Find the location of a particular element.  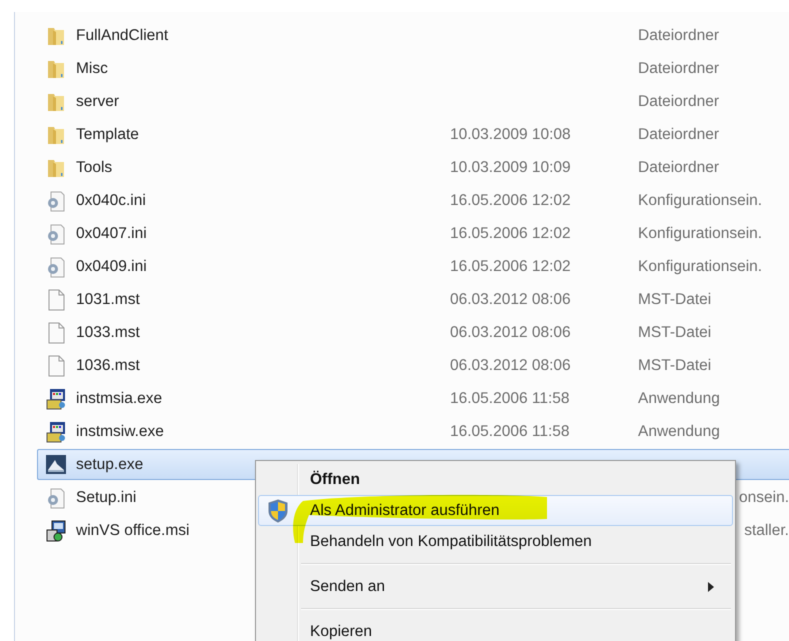

file-name: 1033.mst is located at coordinates (108, 333).